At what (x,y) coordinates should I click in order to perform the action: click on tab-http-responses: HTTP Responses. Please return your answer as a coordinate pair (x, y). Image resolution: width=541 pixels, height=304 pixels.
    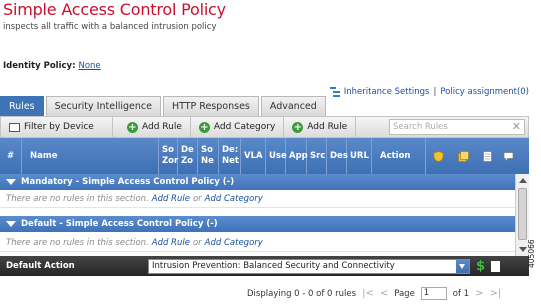
    Looking at the image, I should click on (210, 106).